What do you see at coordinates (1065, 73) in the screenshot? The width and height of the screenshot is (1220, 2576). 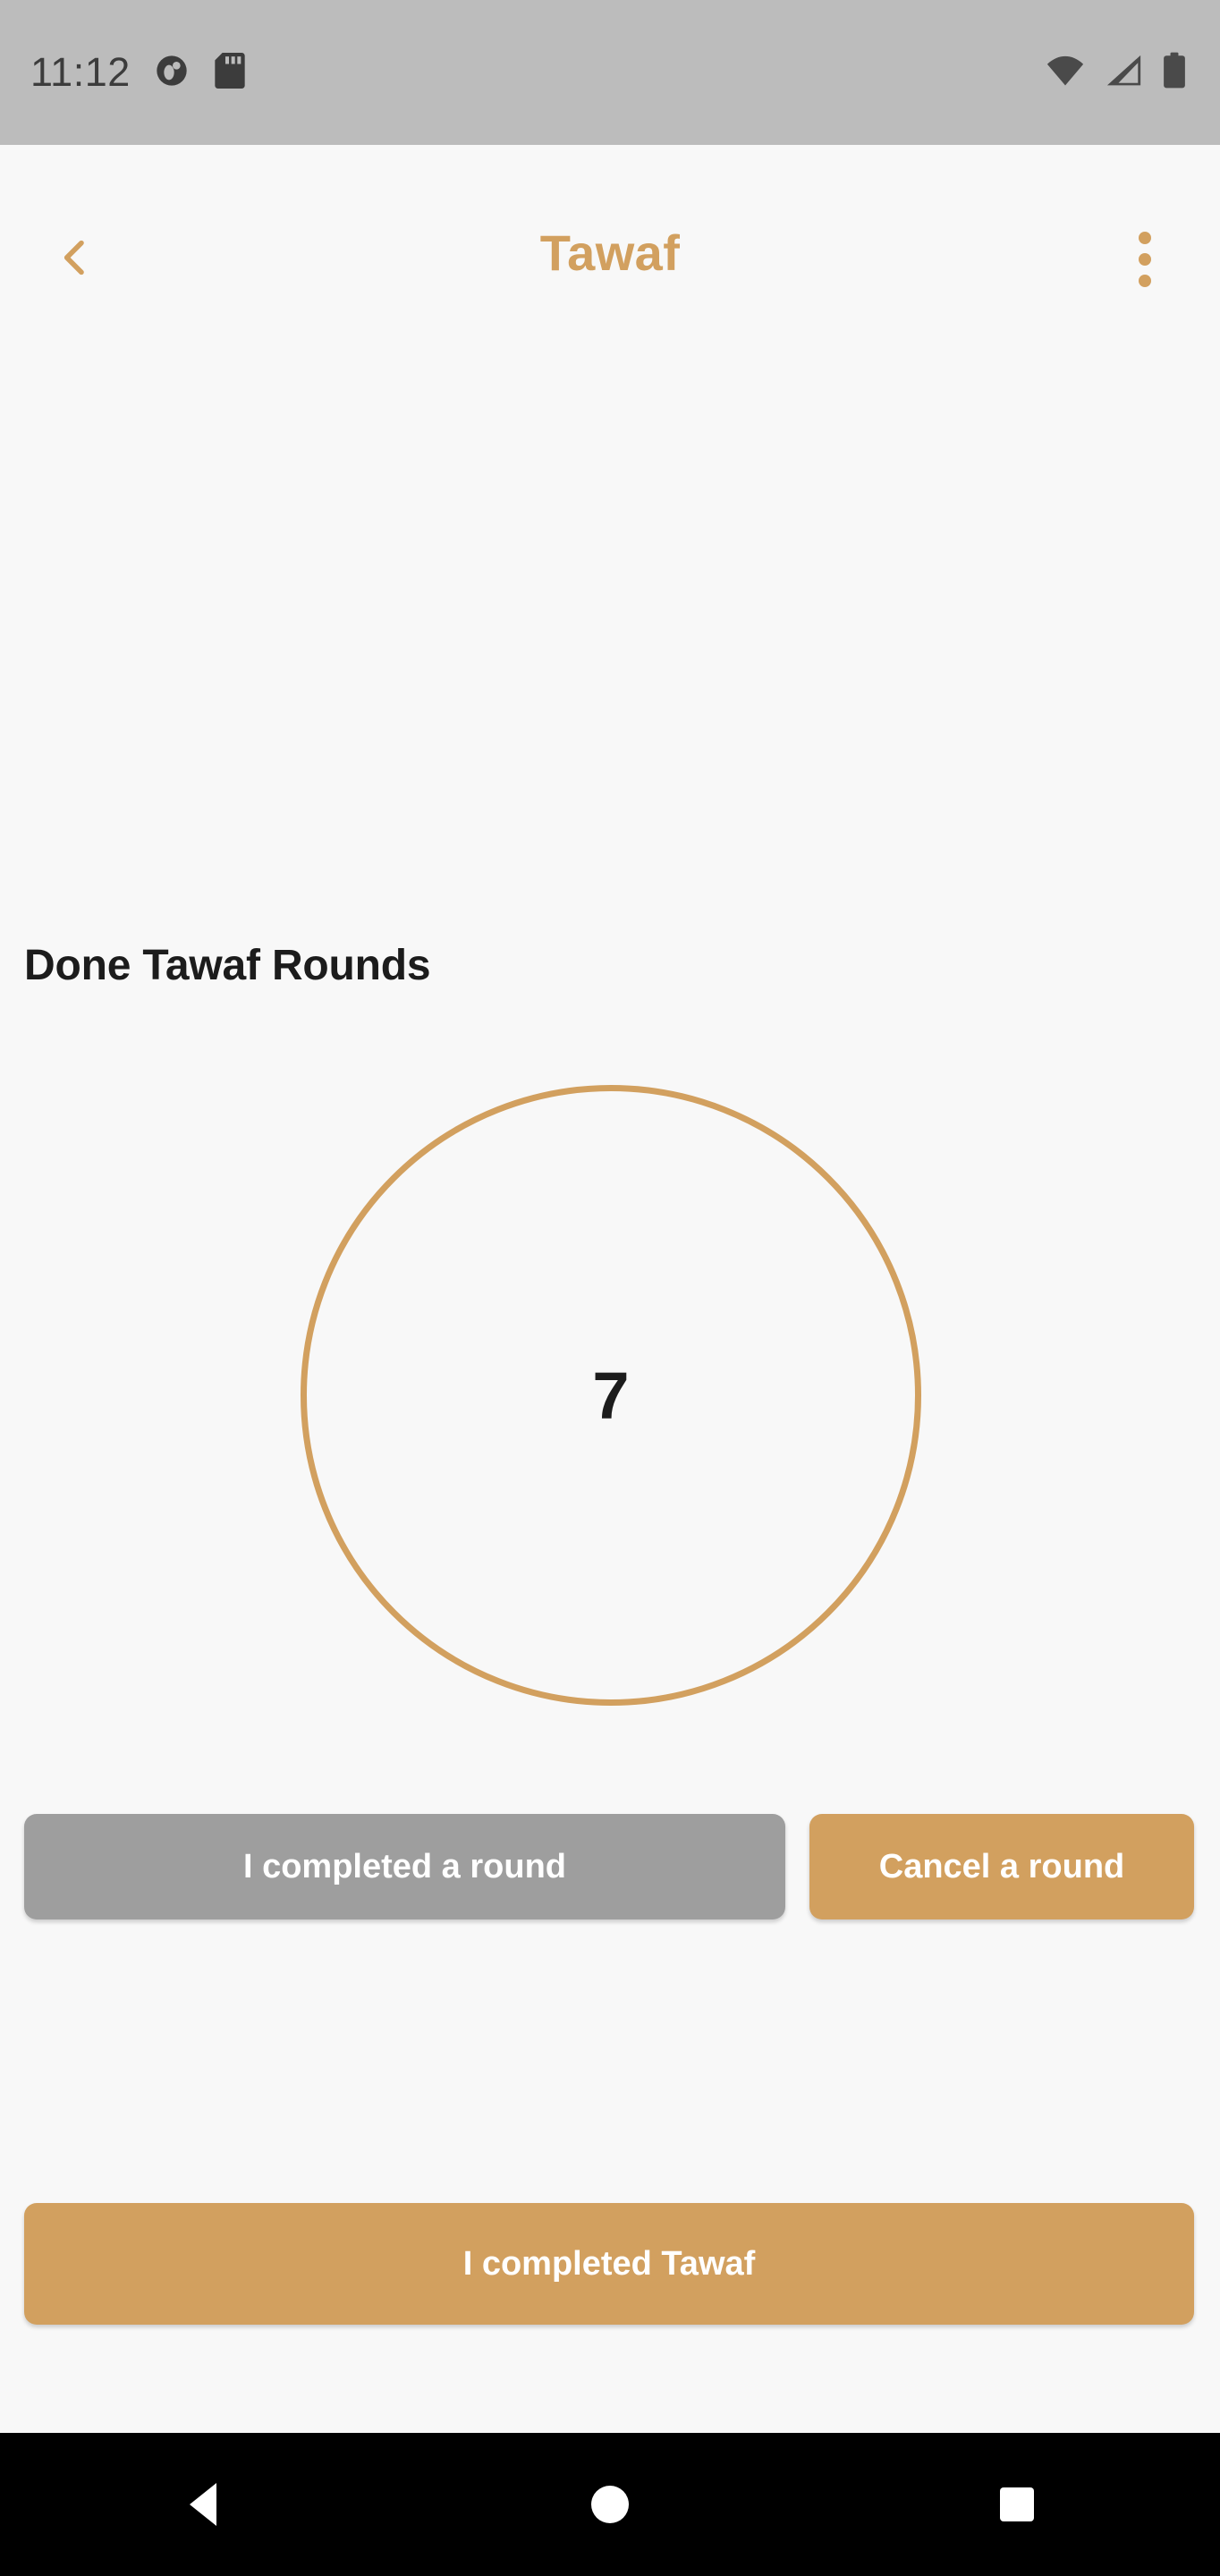 I see `wifi-icon` at bounding box center [1065, 73].